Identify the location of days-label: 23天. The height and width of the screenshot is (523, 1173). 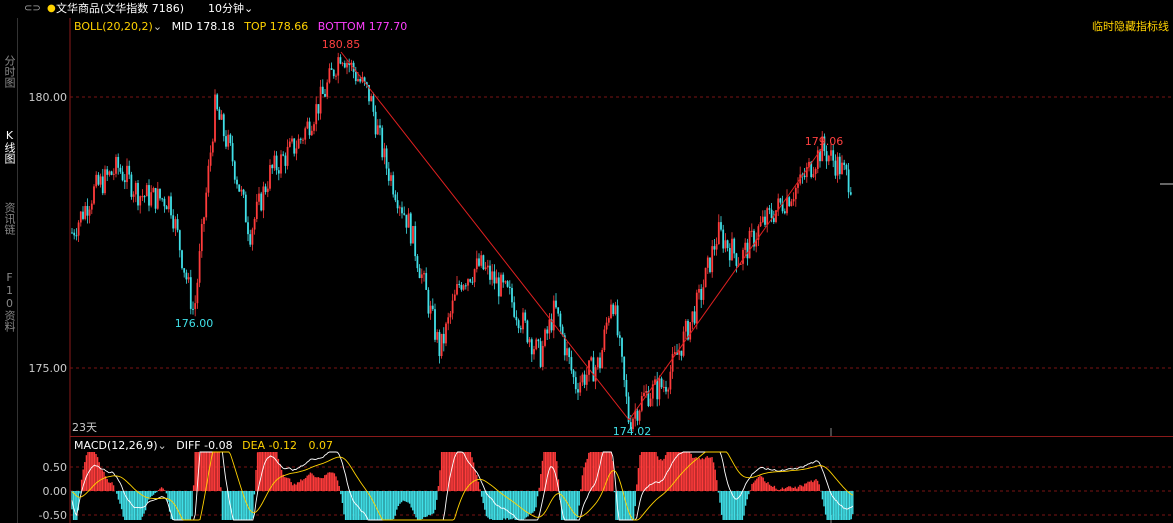
(84, 427).